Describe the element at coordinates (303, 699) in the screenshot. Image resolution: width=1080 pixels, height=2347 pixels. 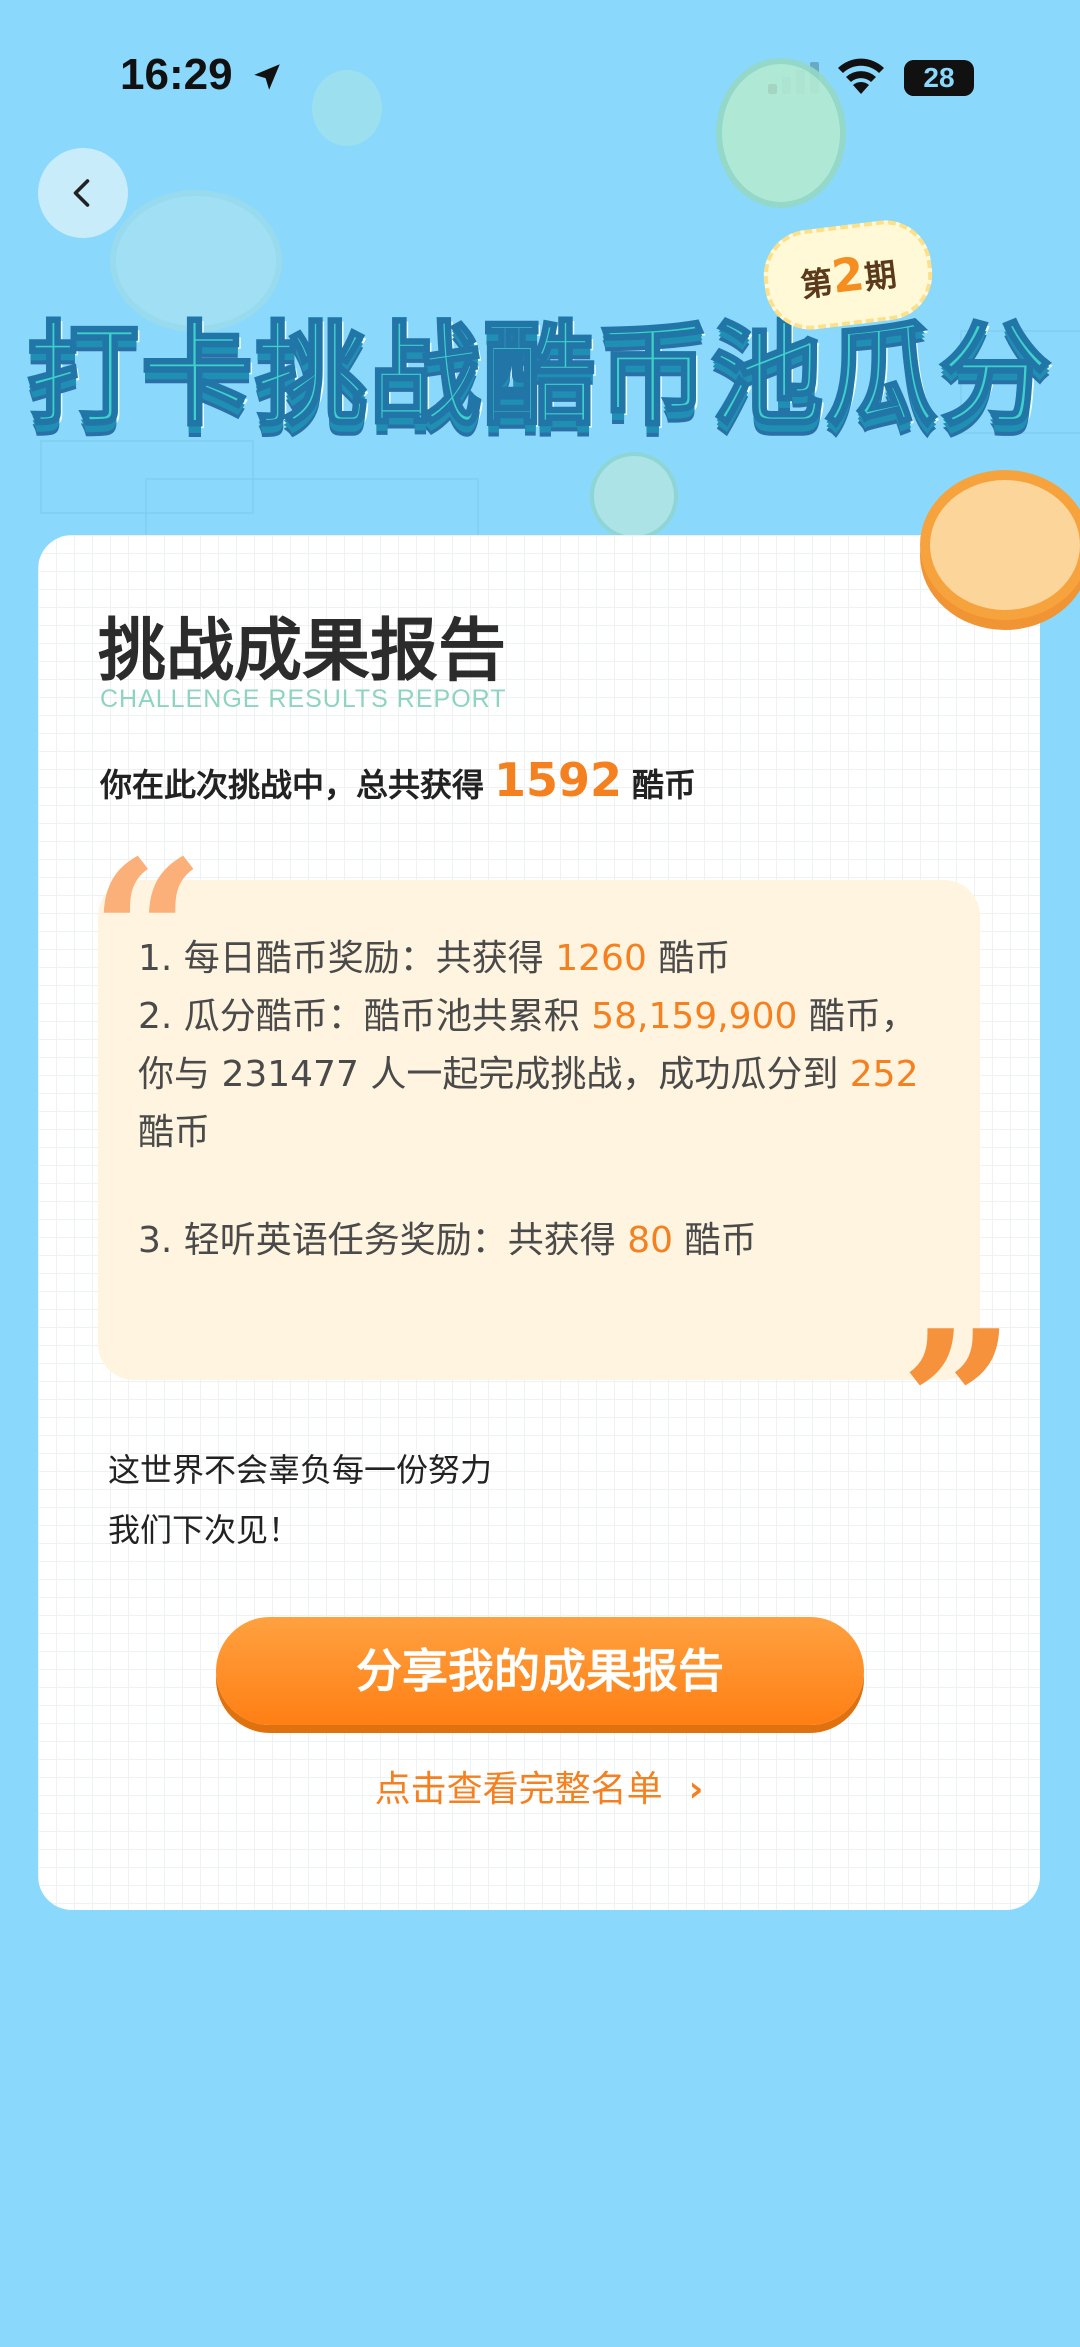
I see `report-subtitle: CHALLENGE RESULTS REPORT` at that location.